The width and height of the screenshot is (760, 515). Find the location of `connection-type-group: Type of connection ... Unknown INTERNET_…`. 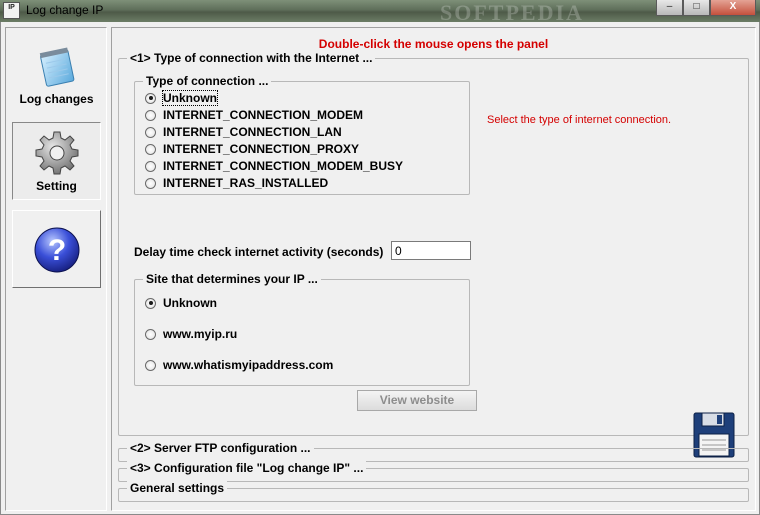

connection-type-group: Type of connection ... Unknown INTERNET_… is located at coordinates (302, 134).